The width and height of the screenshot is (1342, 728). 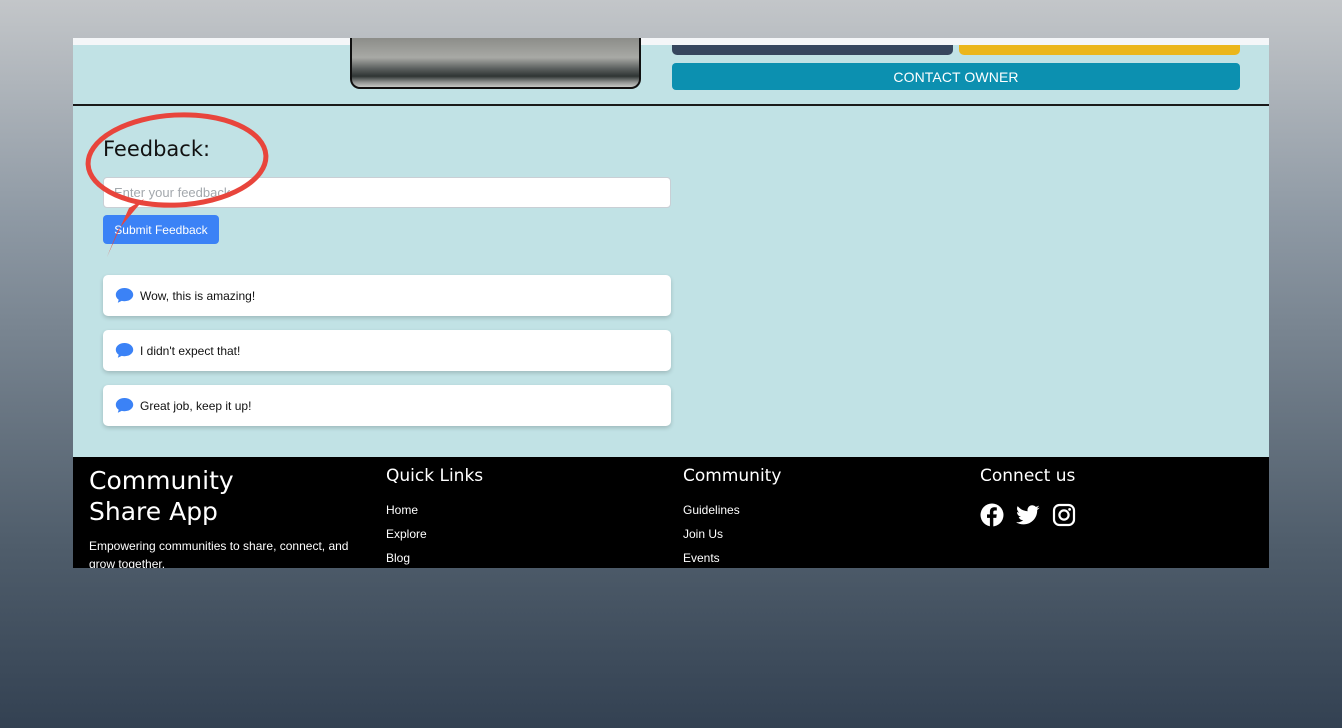 I want to click on feedback-text: Great job, keep it up!, so click(x=196, y=405).